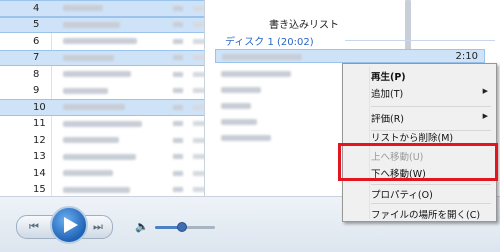  I want to click on play-icon, so click(70, 225).